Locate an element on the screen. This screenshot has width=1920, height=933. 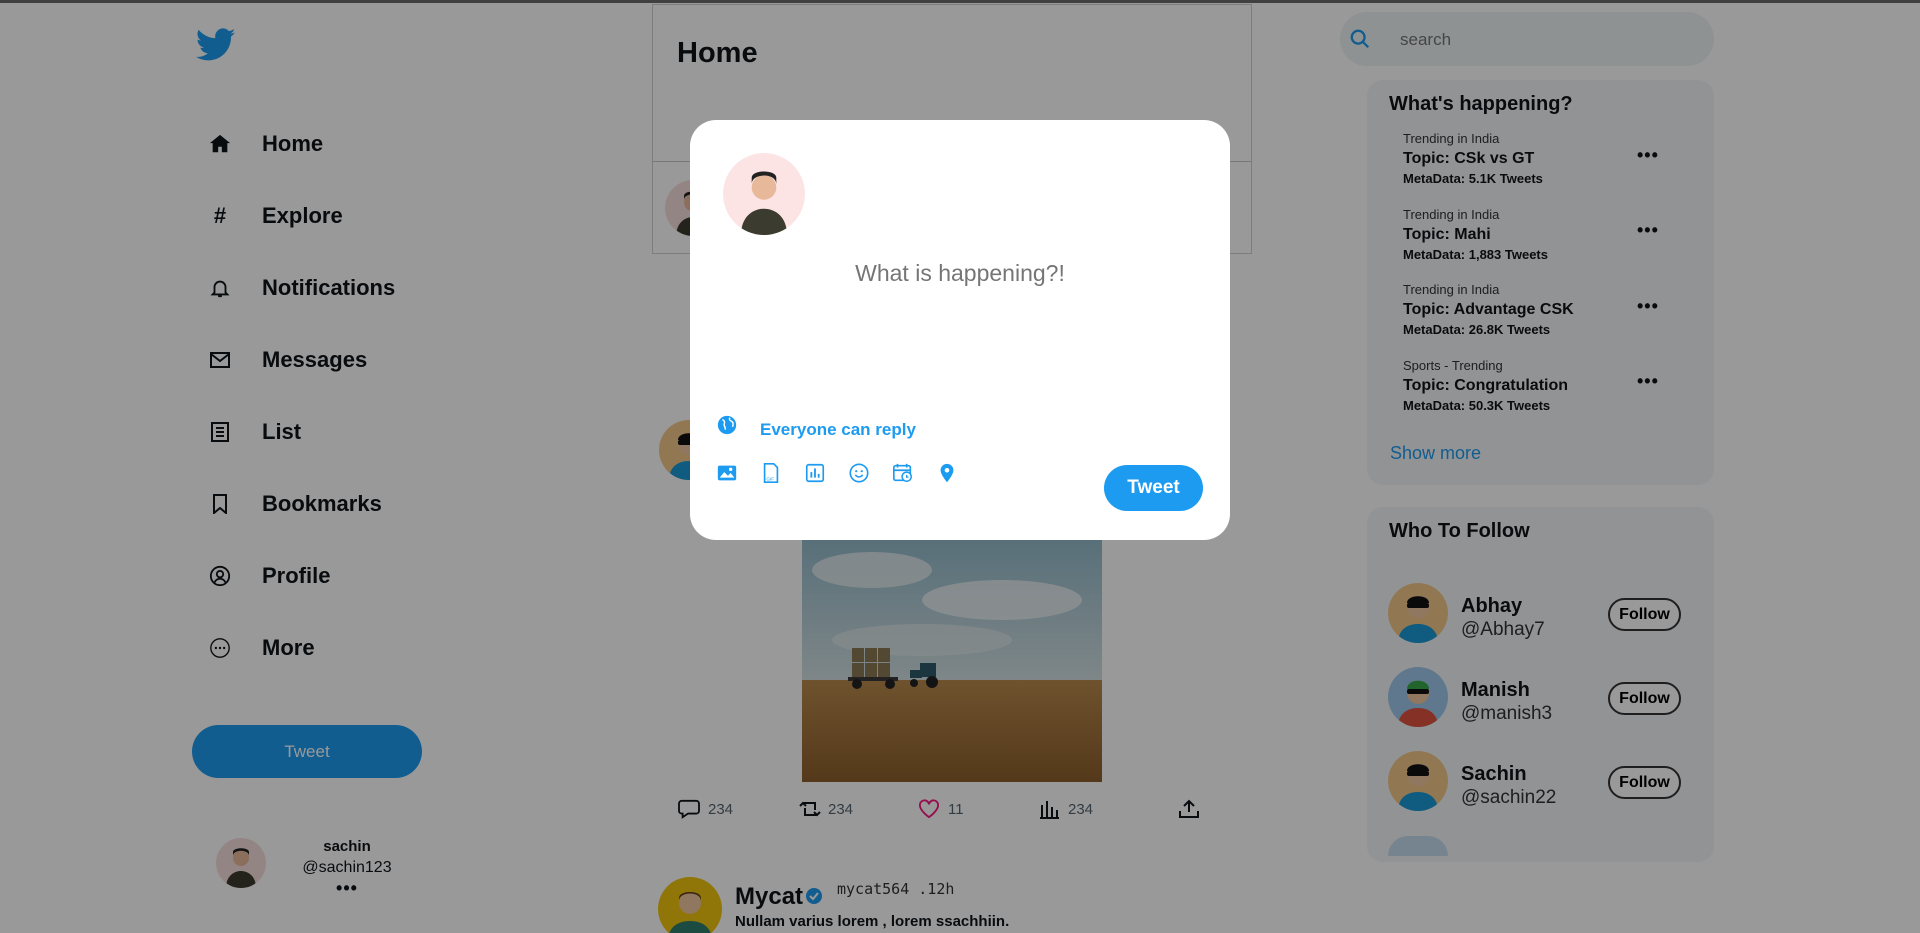
reply-setting-button: Everyone can reply is located at coordinates (838, 430).